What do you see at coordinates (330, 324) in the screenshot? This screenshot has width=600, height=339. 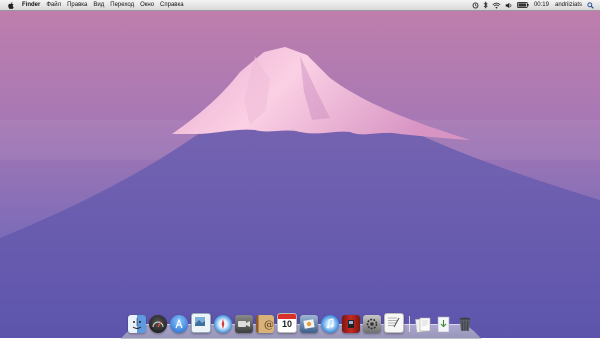 I see `itunes-icon` at bounding box center [330, 324].